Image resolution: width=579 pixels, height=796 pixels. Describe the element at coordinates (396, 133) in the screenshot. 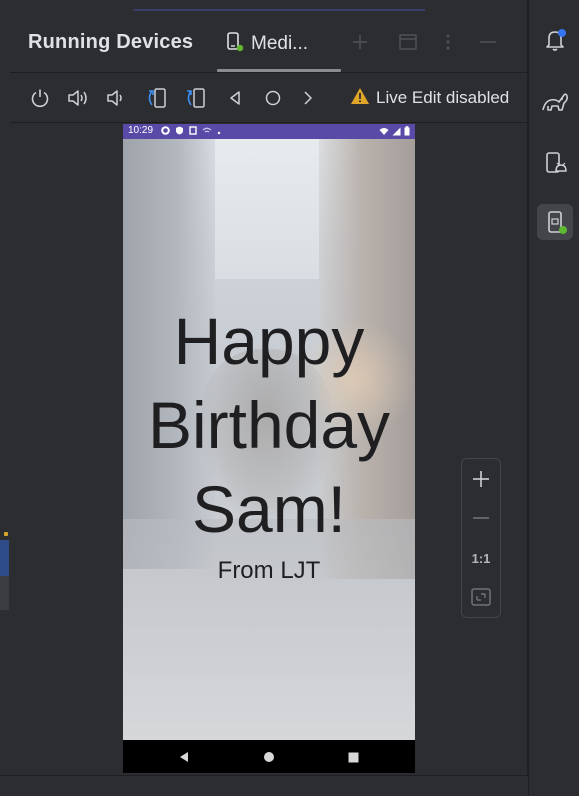

I see `cell-signal-icon` at that location.